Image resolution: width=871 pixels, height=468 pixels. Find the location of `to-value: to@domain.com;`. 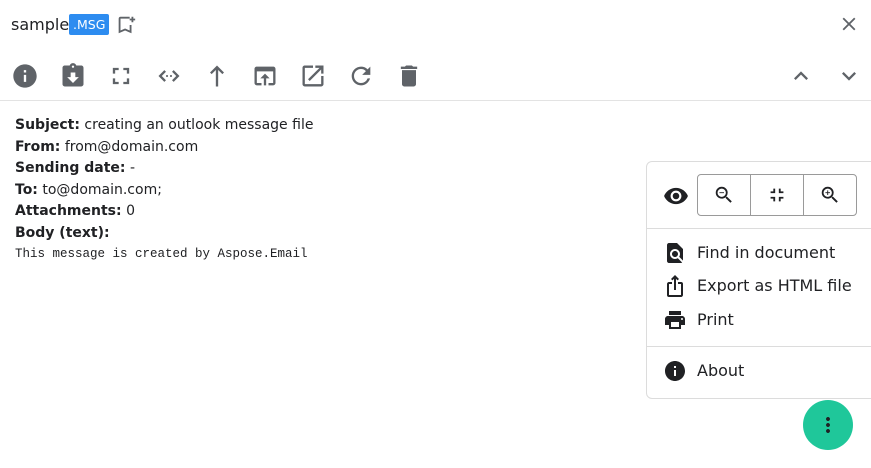

to-value: to@domain.com; is located at coordinates (102, 189).